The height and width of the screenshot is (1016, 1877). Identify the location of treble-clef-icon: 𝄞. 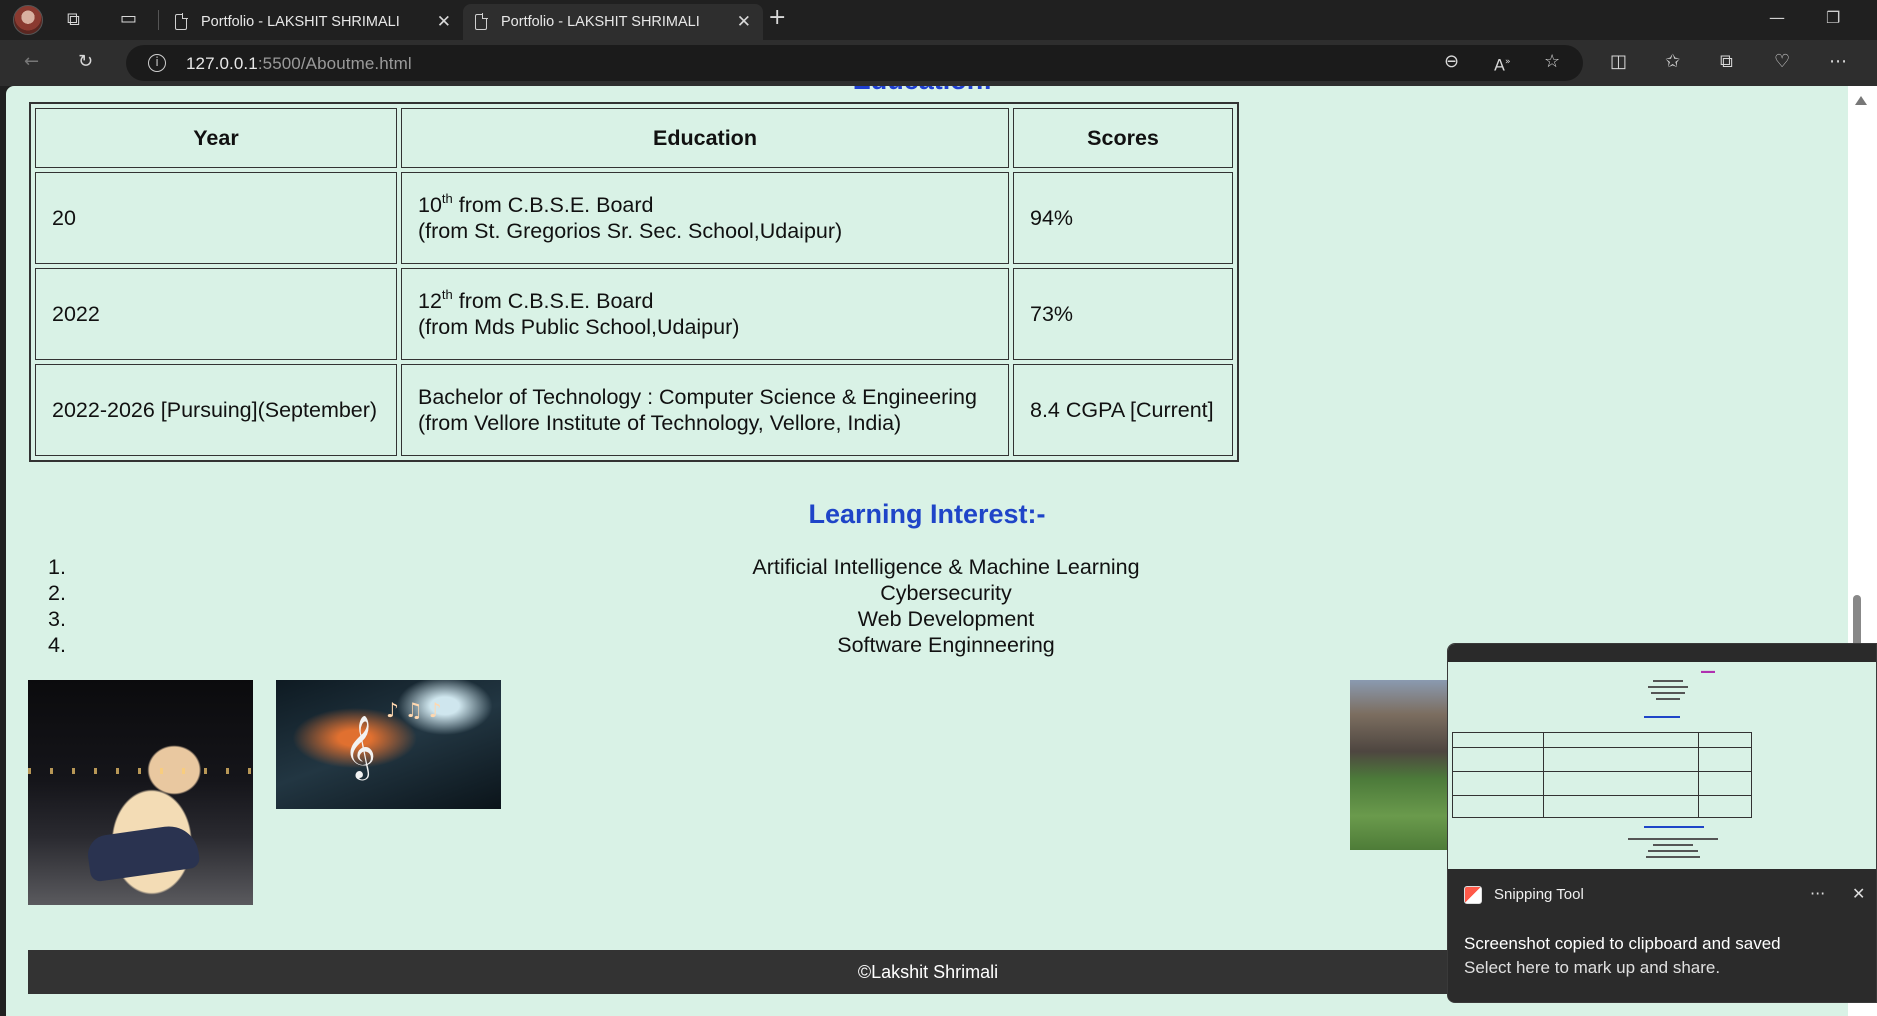
(360, 746).